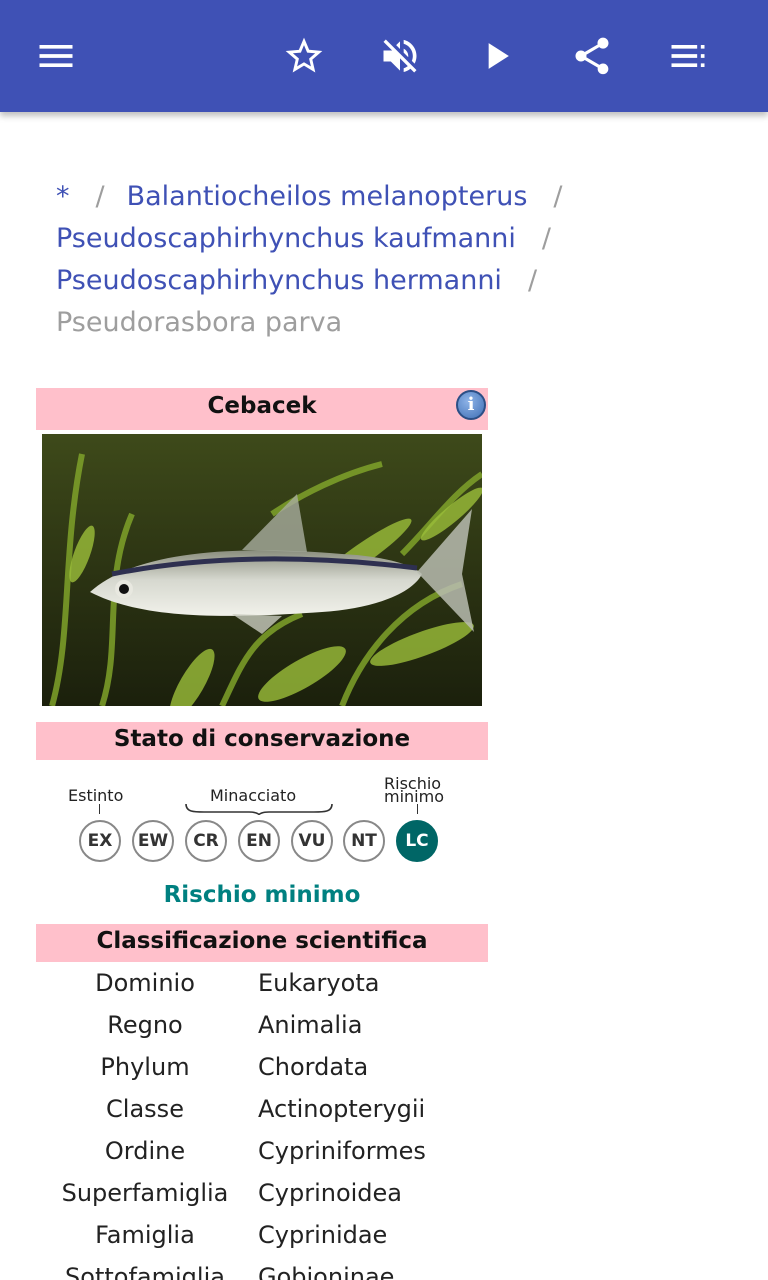  I want to click on share-button, so click(592, 56).